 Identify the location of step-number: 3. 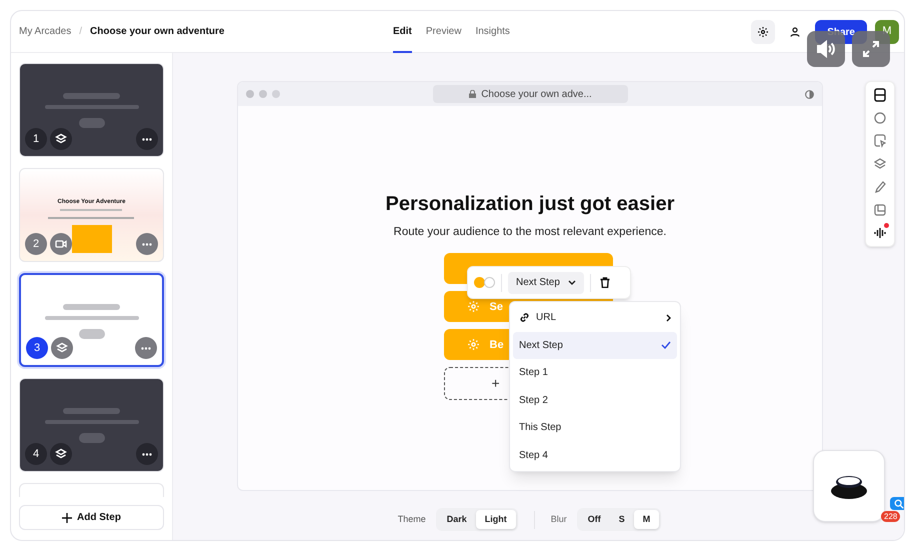
(37, 348).